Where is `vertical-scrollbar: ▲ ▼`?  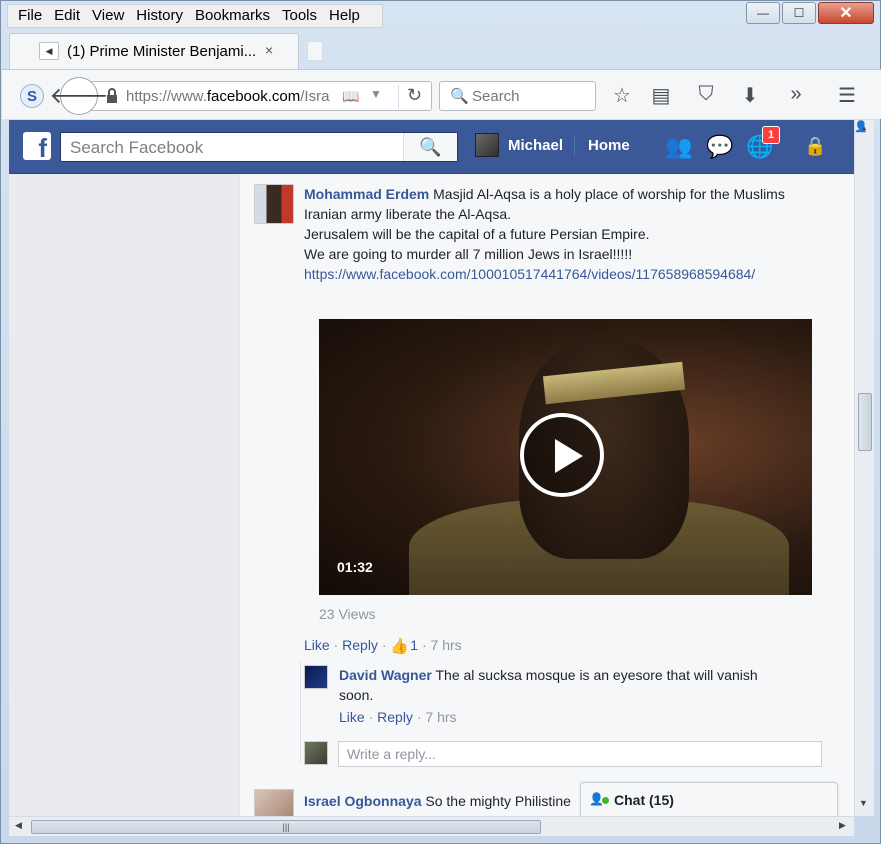 vertical-scrollbar: ▲ ▼ is located at coordinates (864, 468).